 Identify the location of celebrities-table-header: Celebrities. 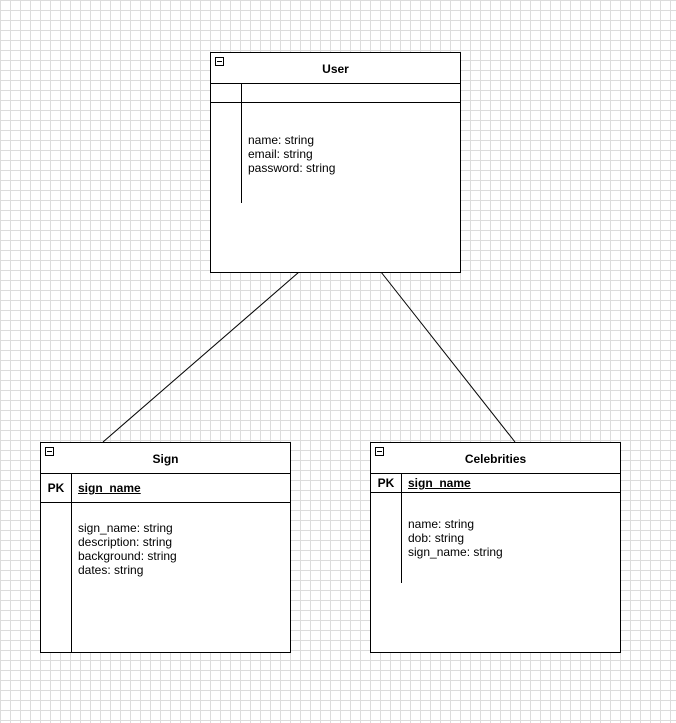
(495, 458).